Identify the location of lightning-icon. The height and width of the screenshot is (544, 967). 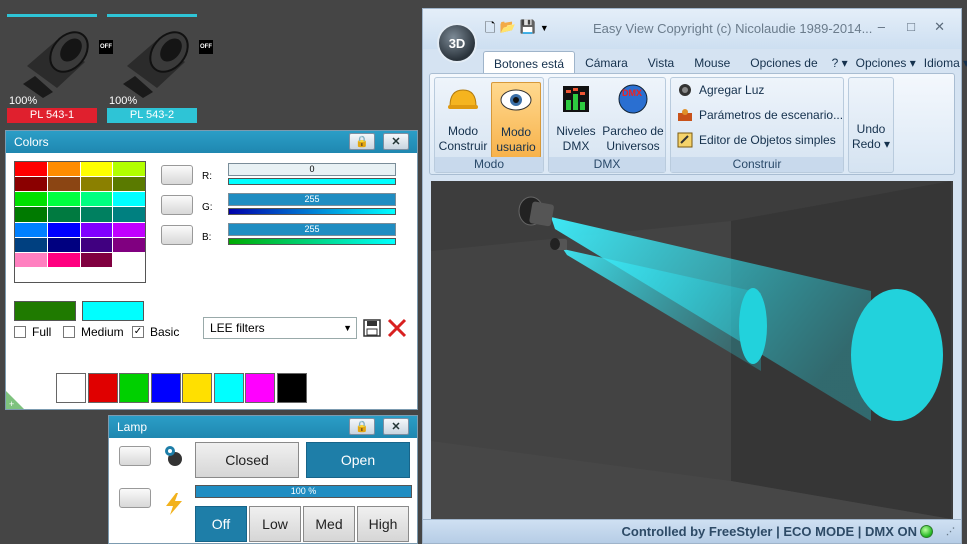
(174, 504).